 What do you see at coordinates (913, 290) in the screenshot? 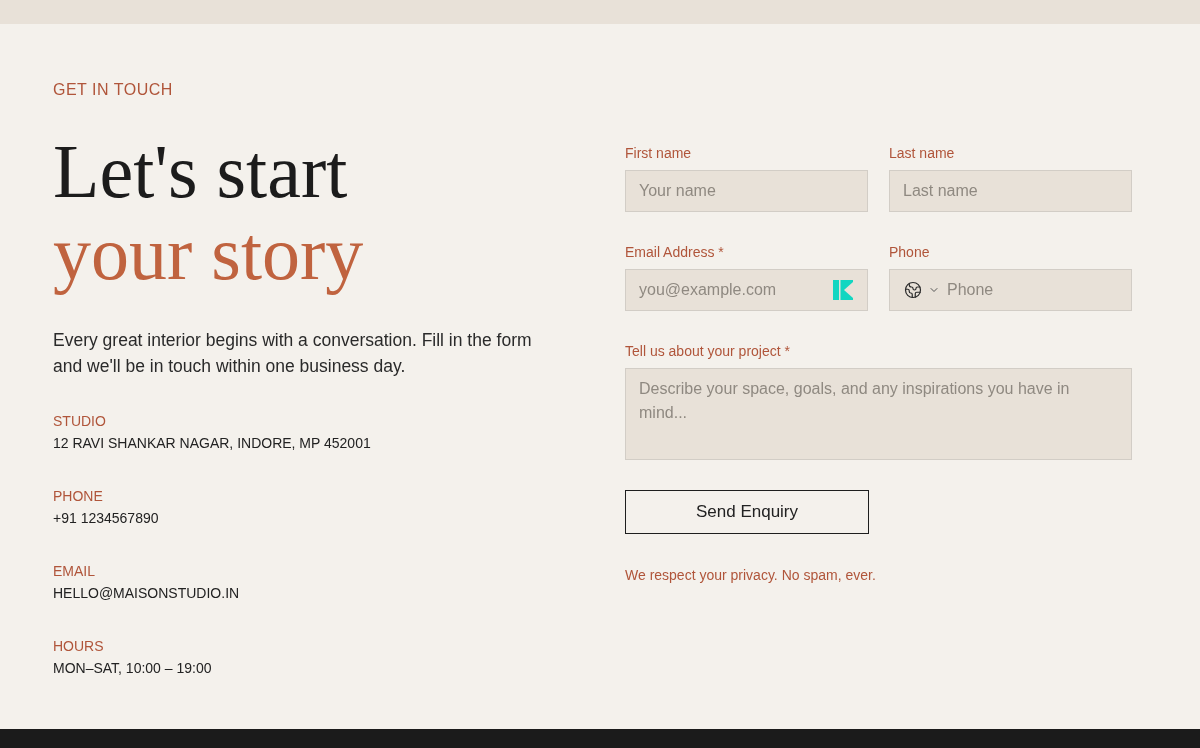
I see `globe-icon` at bounding box center [913, 290].